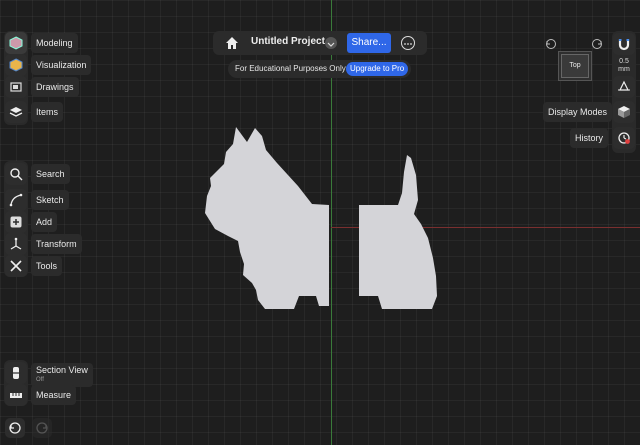  What do you see at coordinates (16, 373) in the screenshot?
I see `section-view-icon` at bounding box center [16, 373].